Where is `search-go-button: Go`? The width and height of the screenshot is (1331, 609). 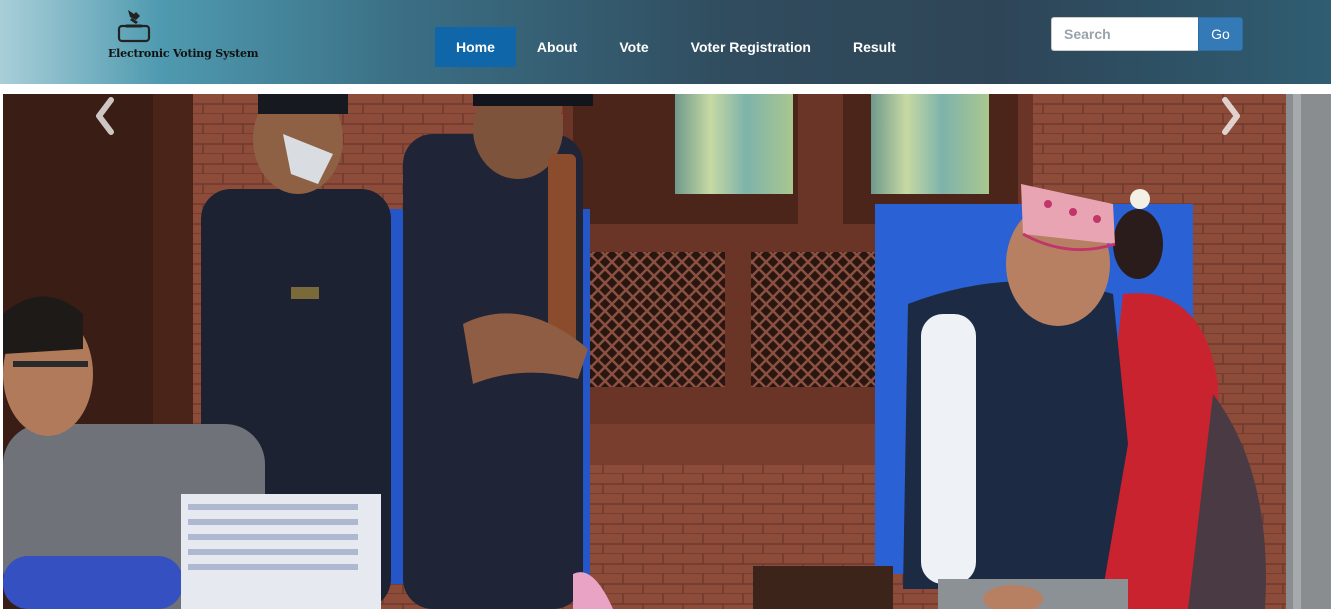 search-go-button: Go is located at coordinates (1220, 34).